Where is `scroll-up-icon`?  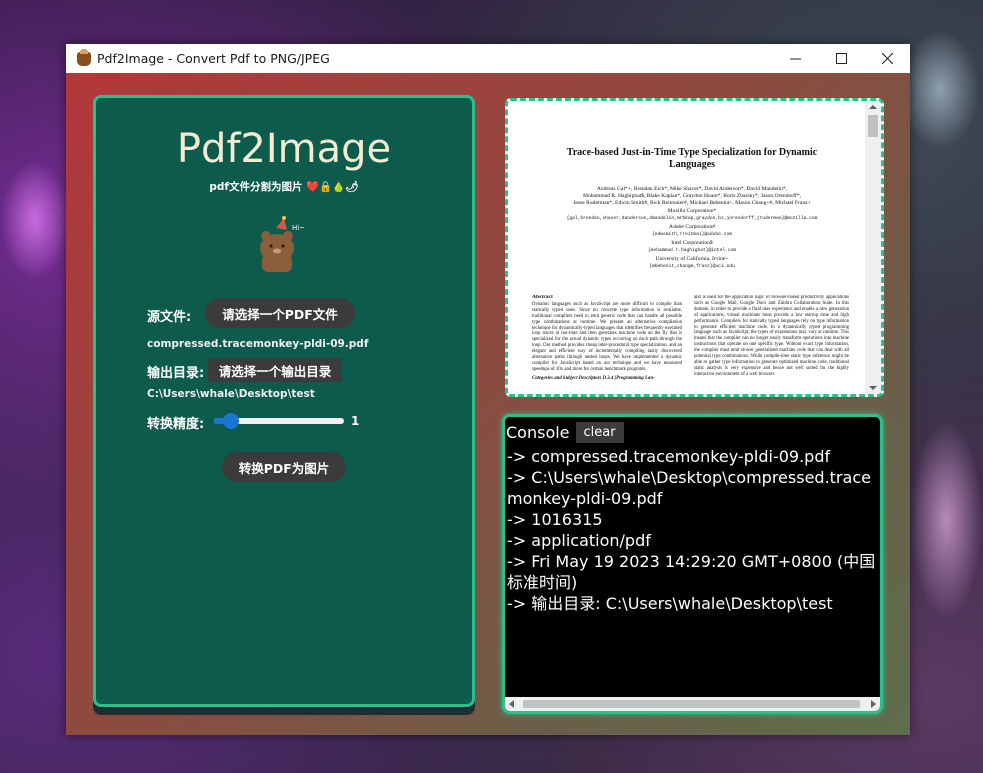 scroll-up-icon is located at coordinates (873, 107).